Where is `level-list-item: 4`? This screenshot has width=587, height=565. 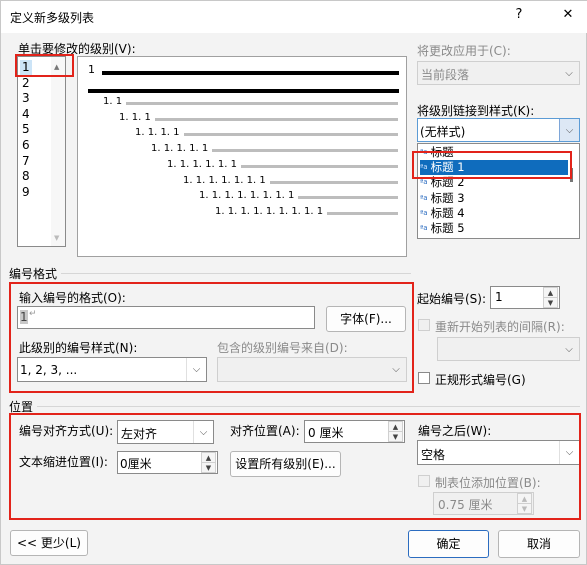 level-list-item: 4 is located at coordinates (26, 114).